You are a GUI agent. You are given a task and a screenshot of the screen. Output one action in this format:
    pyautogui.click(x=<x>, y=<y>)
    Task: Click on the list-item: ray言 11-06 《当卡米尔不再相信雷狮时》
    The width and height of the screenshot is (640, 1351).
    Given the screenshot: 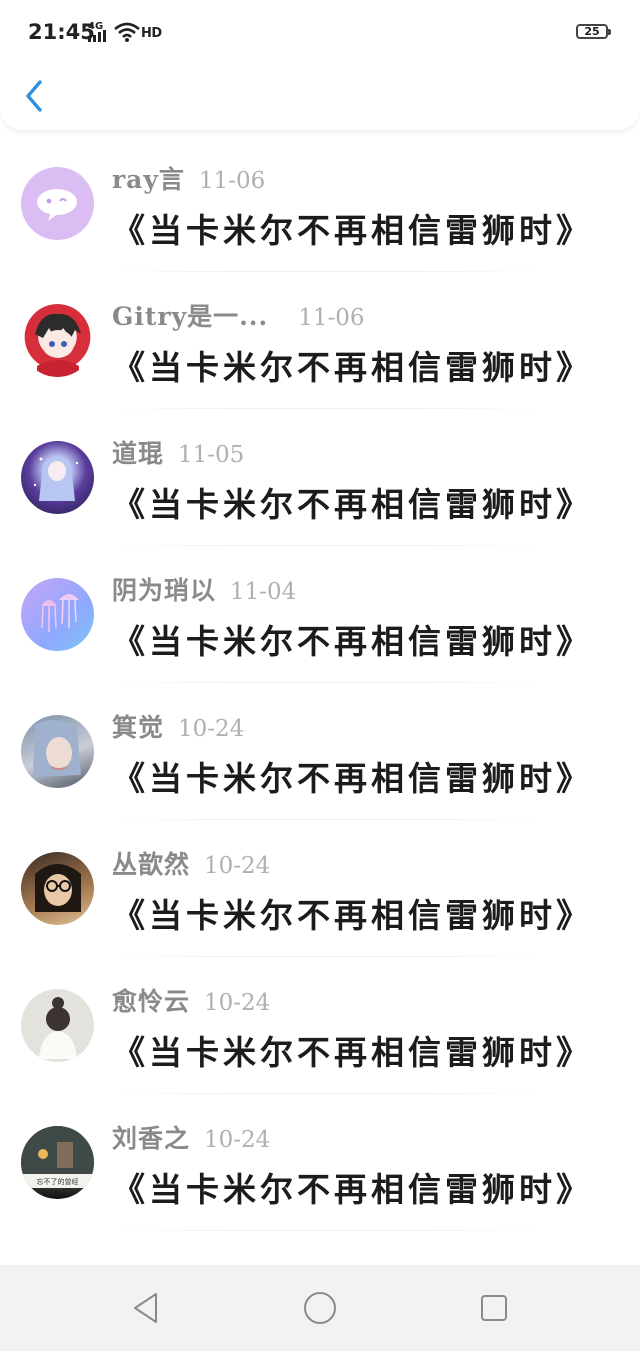 What is the action you would take?
    pyautogui.click(x=320, y=201)
    